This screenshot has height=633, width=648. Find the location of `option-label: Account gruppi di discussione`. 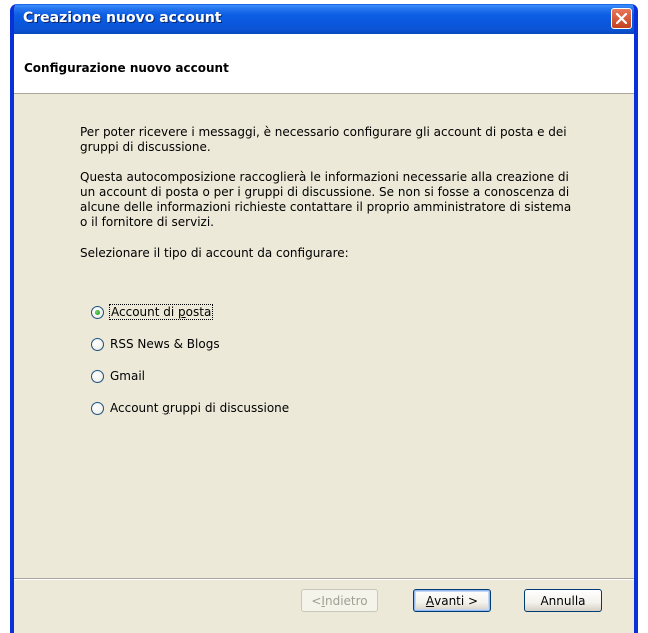

option-label: Account gruppi di discussione is located at coordinates (199, 408).